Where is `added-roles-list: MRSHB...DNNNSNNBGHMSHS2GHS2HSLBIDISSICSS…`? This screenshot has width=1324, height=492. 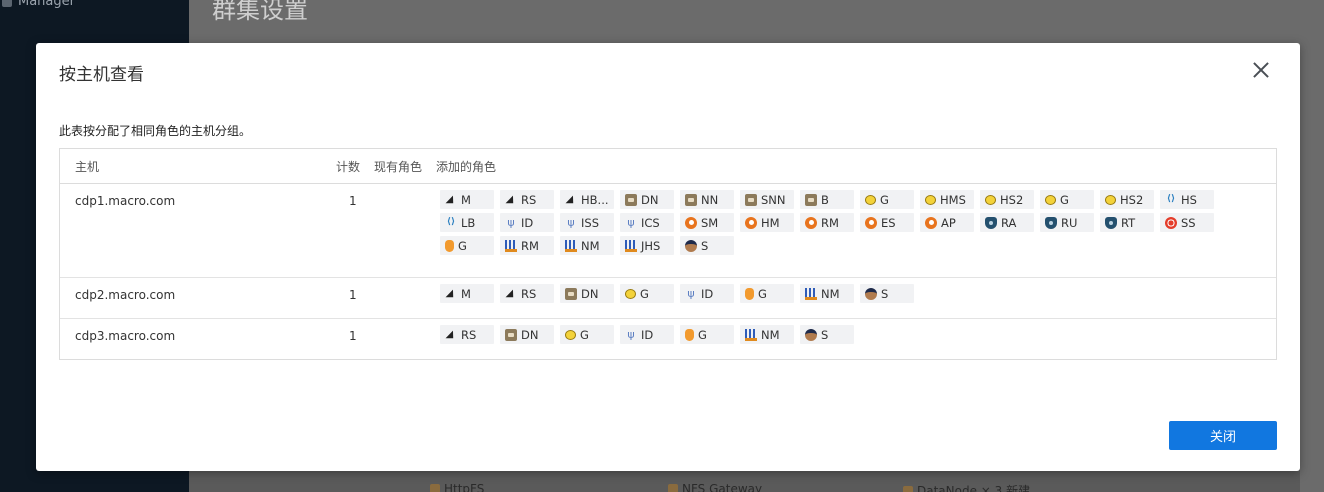
added-roles-list: MRSHB...DNNNSNNBGHMSHS2GHS2HSLBIDISSICSS… is located at coordinates (835, 222).